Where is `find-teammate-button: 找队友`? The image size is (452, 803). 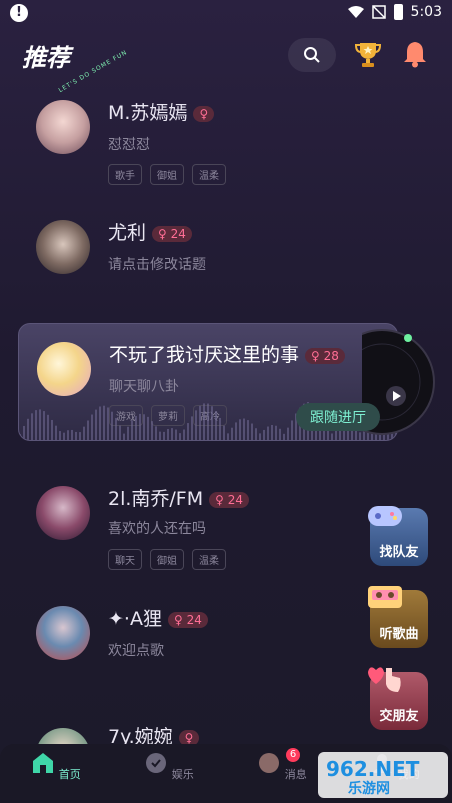
find-teammate-button: 找队友 is located at coordinates (398, 536).